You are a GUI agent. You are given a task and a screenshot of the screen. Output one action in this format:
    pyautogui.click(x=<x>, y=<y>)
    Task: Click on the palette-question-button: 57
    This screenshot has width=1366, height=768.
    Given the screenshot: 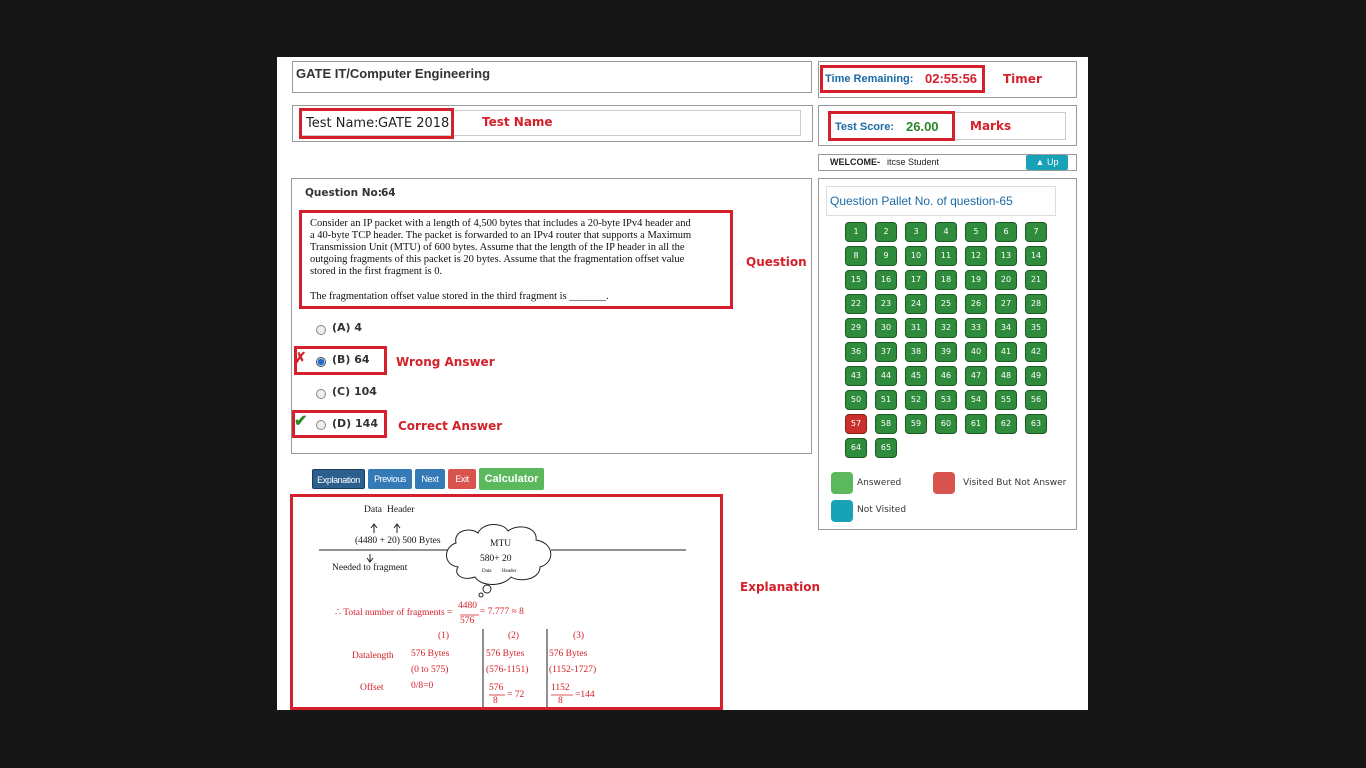 What is the action you would take?
    pyautogui.click(x=856, y=424)
    